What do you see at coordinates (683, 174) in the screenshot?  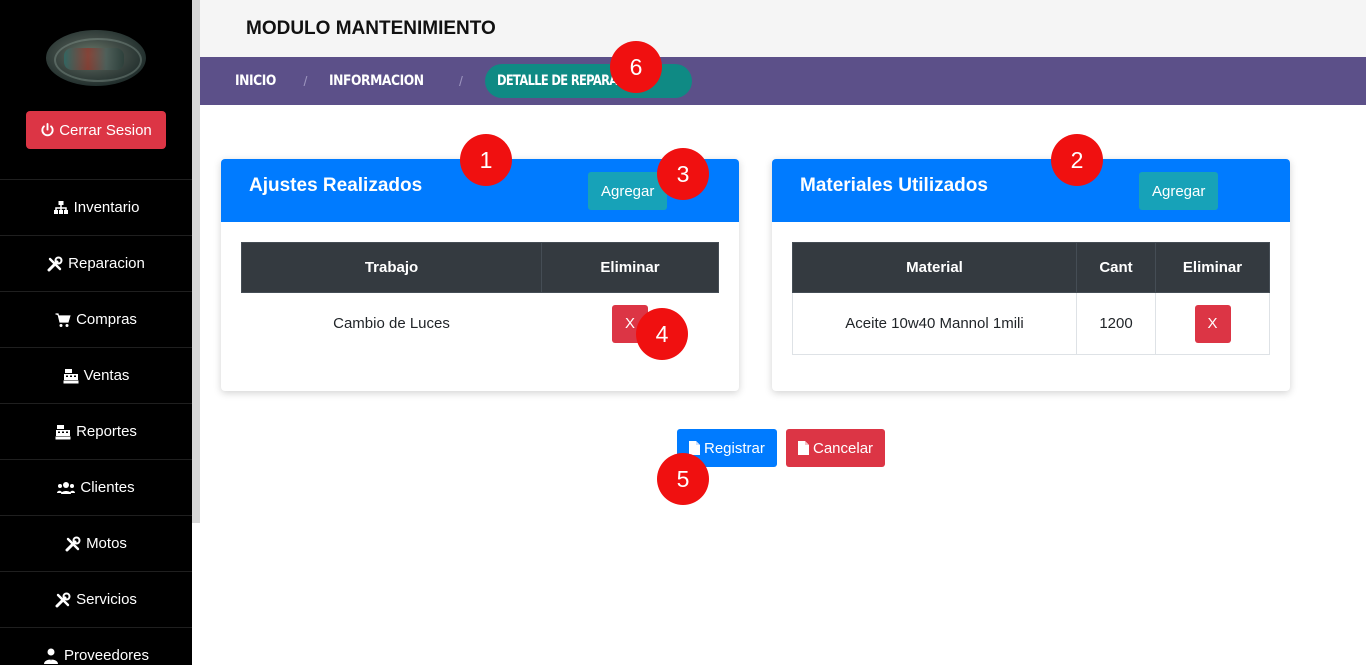 I see `annotation-marker-3: 3` at bounding box center [683, 174].